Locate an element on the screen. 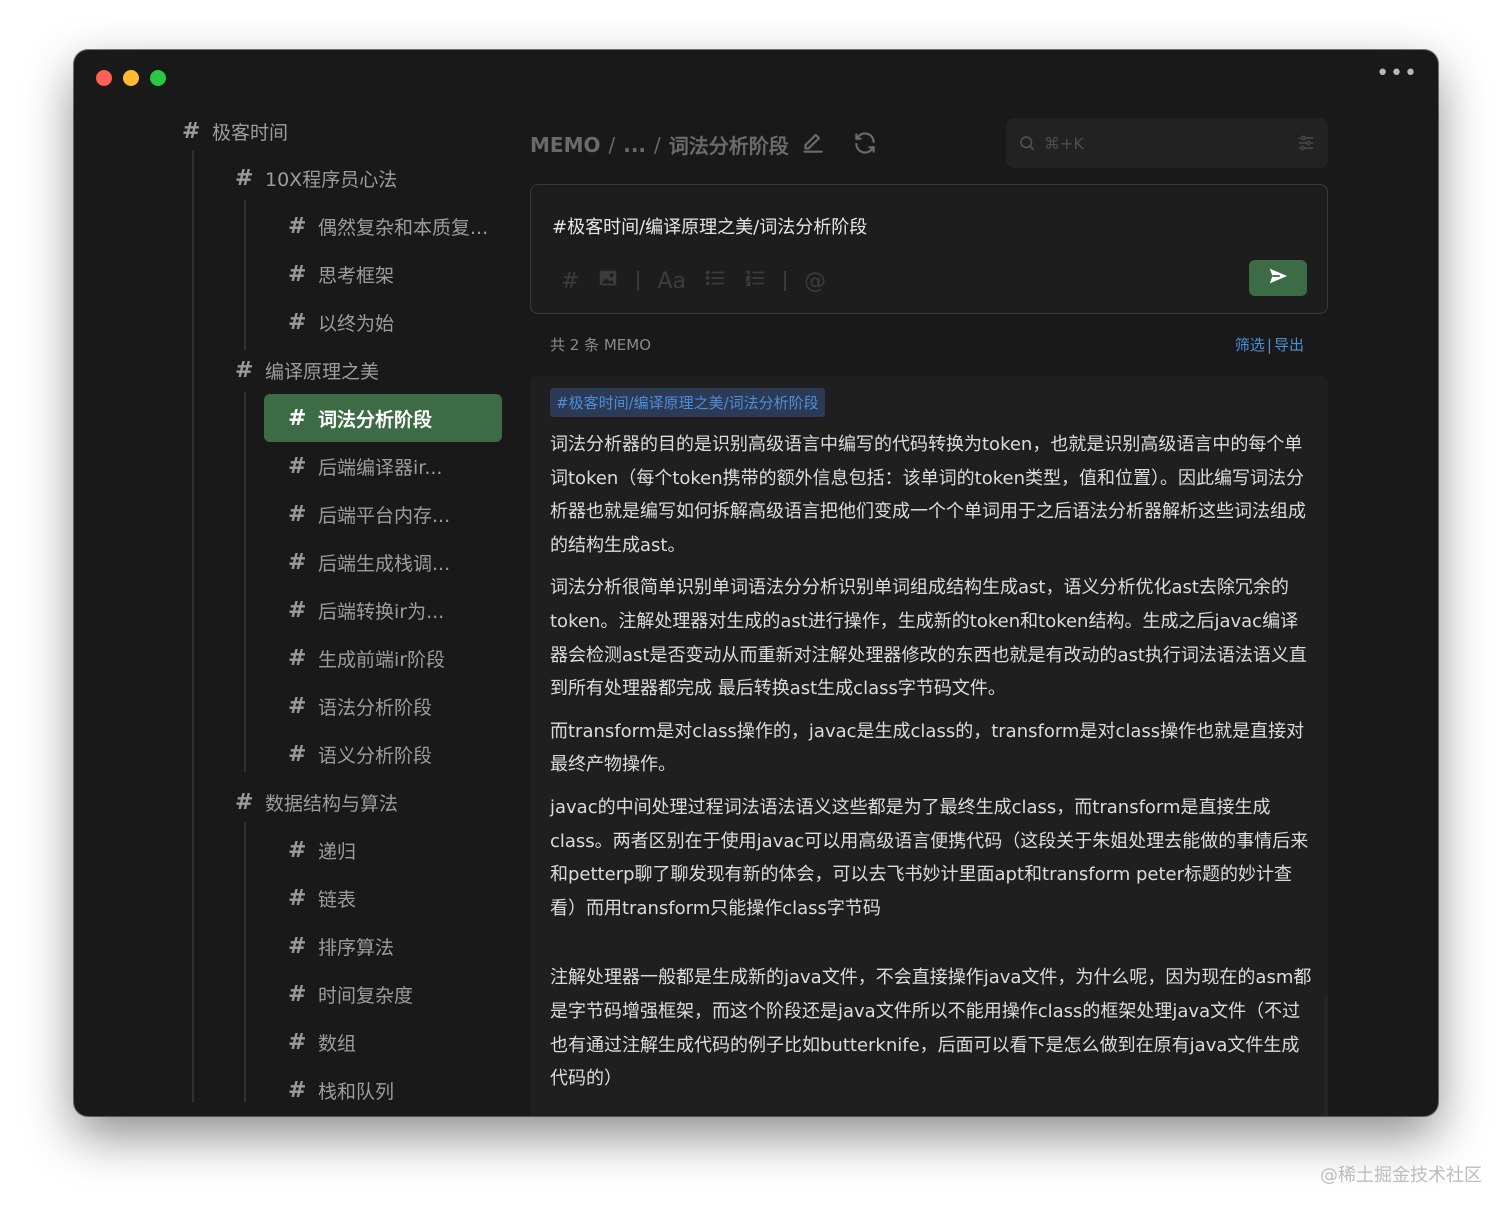 The width and height of the screenshot is (1512, 1214). sidebar-item: # 极客时间 is located at coordinates (235, 131).